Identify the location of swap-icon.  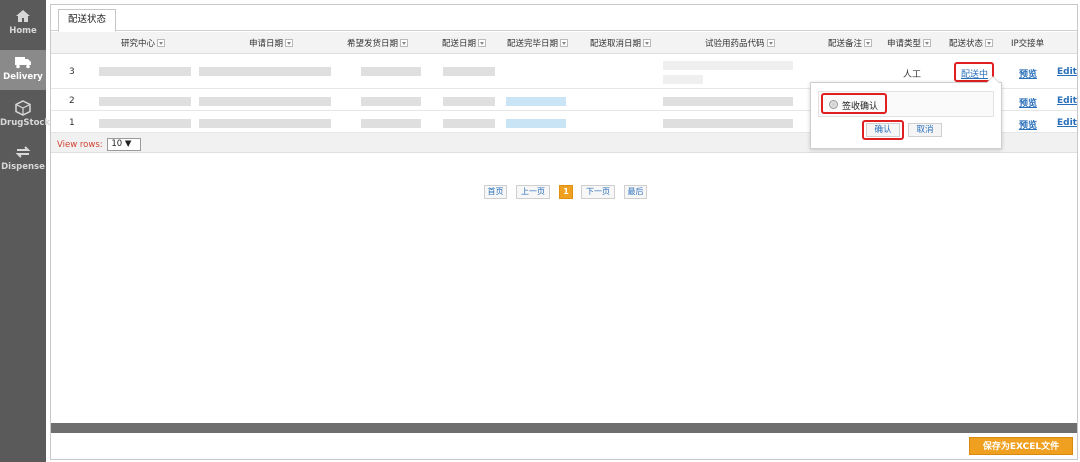
(23, 152).